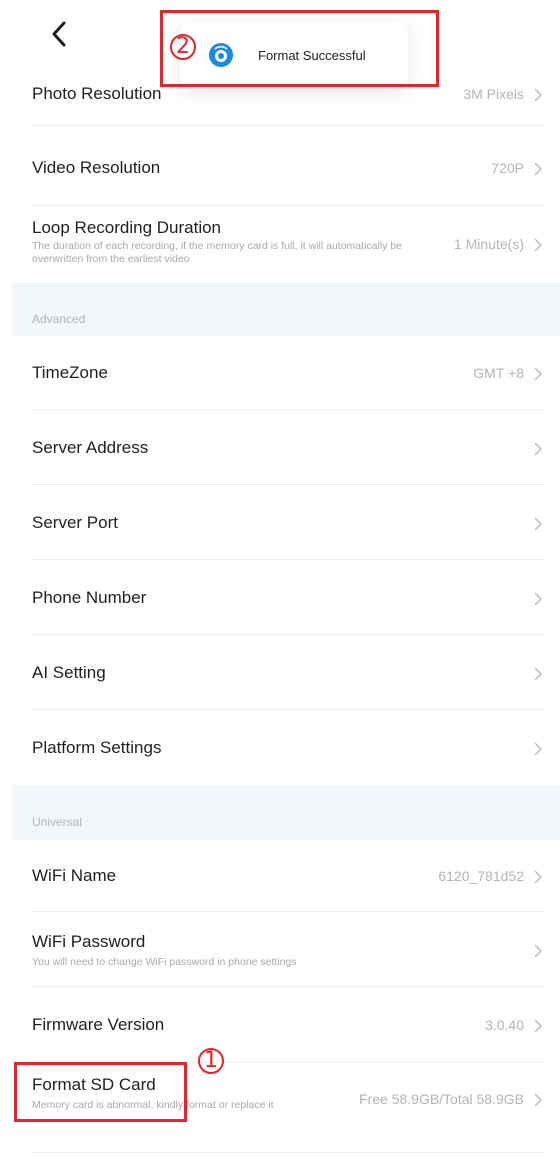 The width and height of the screenshot is (560, 1160). What do you see at coordinates (507, 168) in the screenshot?
I see `row-value: 720P` at bounding box center [507, 168].